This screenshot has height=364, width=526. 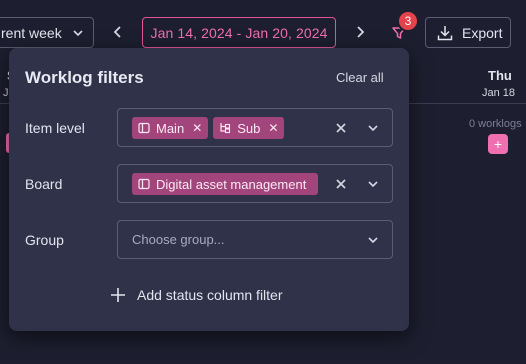 What do you see at coordinates (341, 128) in the screenshot?
I see `clear-item-level-icon` at bounding box center [341, 128].